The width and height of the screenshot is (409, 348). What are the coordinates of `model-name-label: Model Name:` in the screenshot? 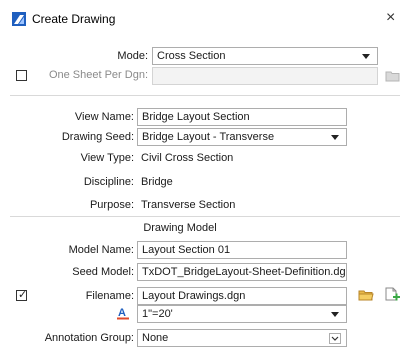 It's located at (101, 250).